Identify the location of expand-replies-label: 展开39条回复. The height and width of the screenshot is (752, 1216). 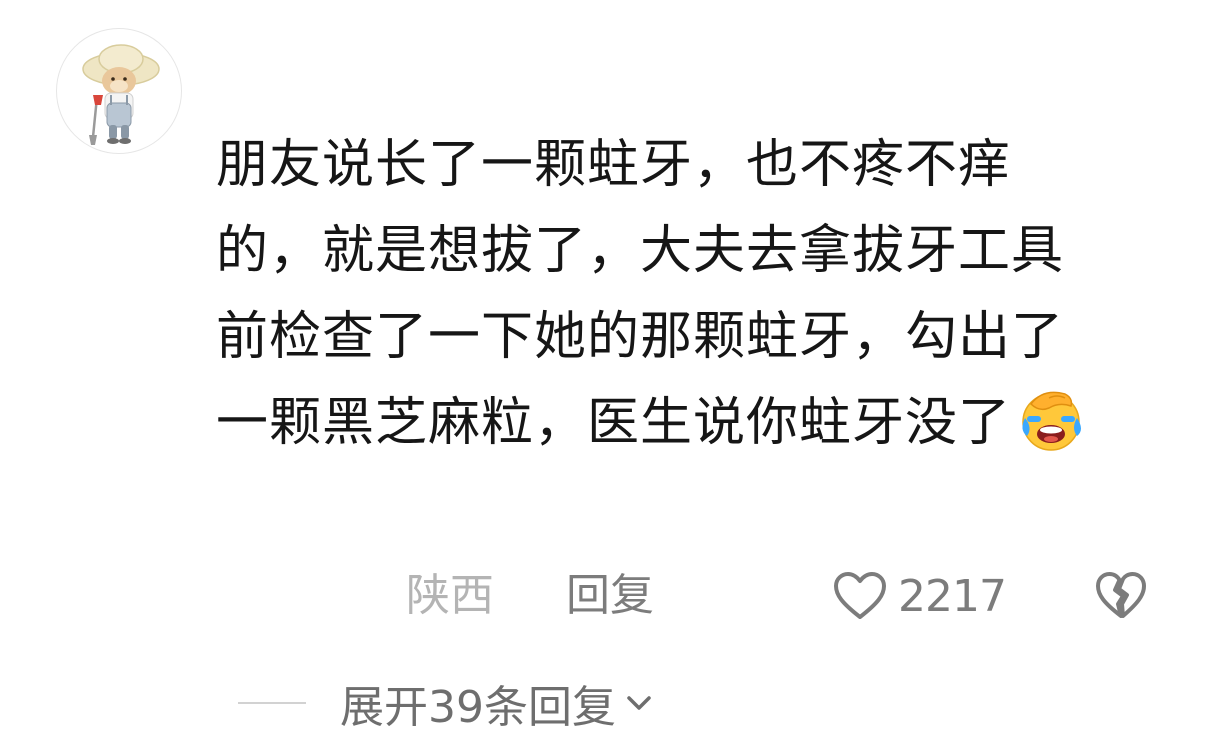
(478, 703).